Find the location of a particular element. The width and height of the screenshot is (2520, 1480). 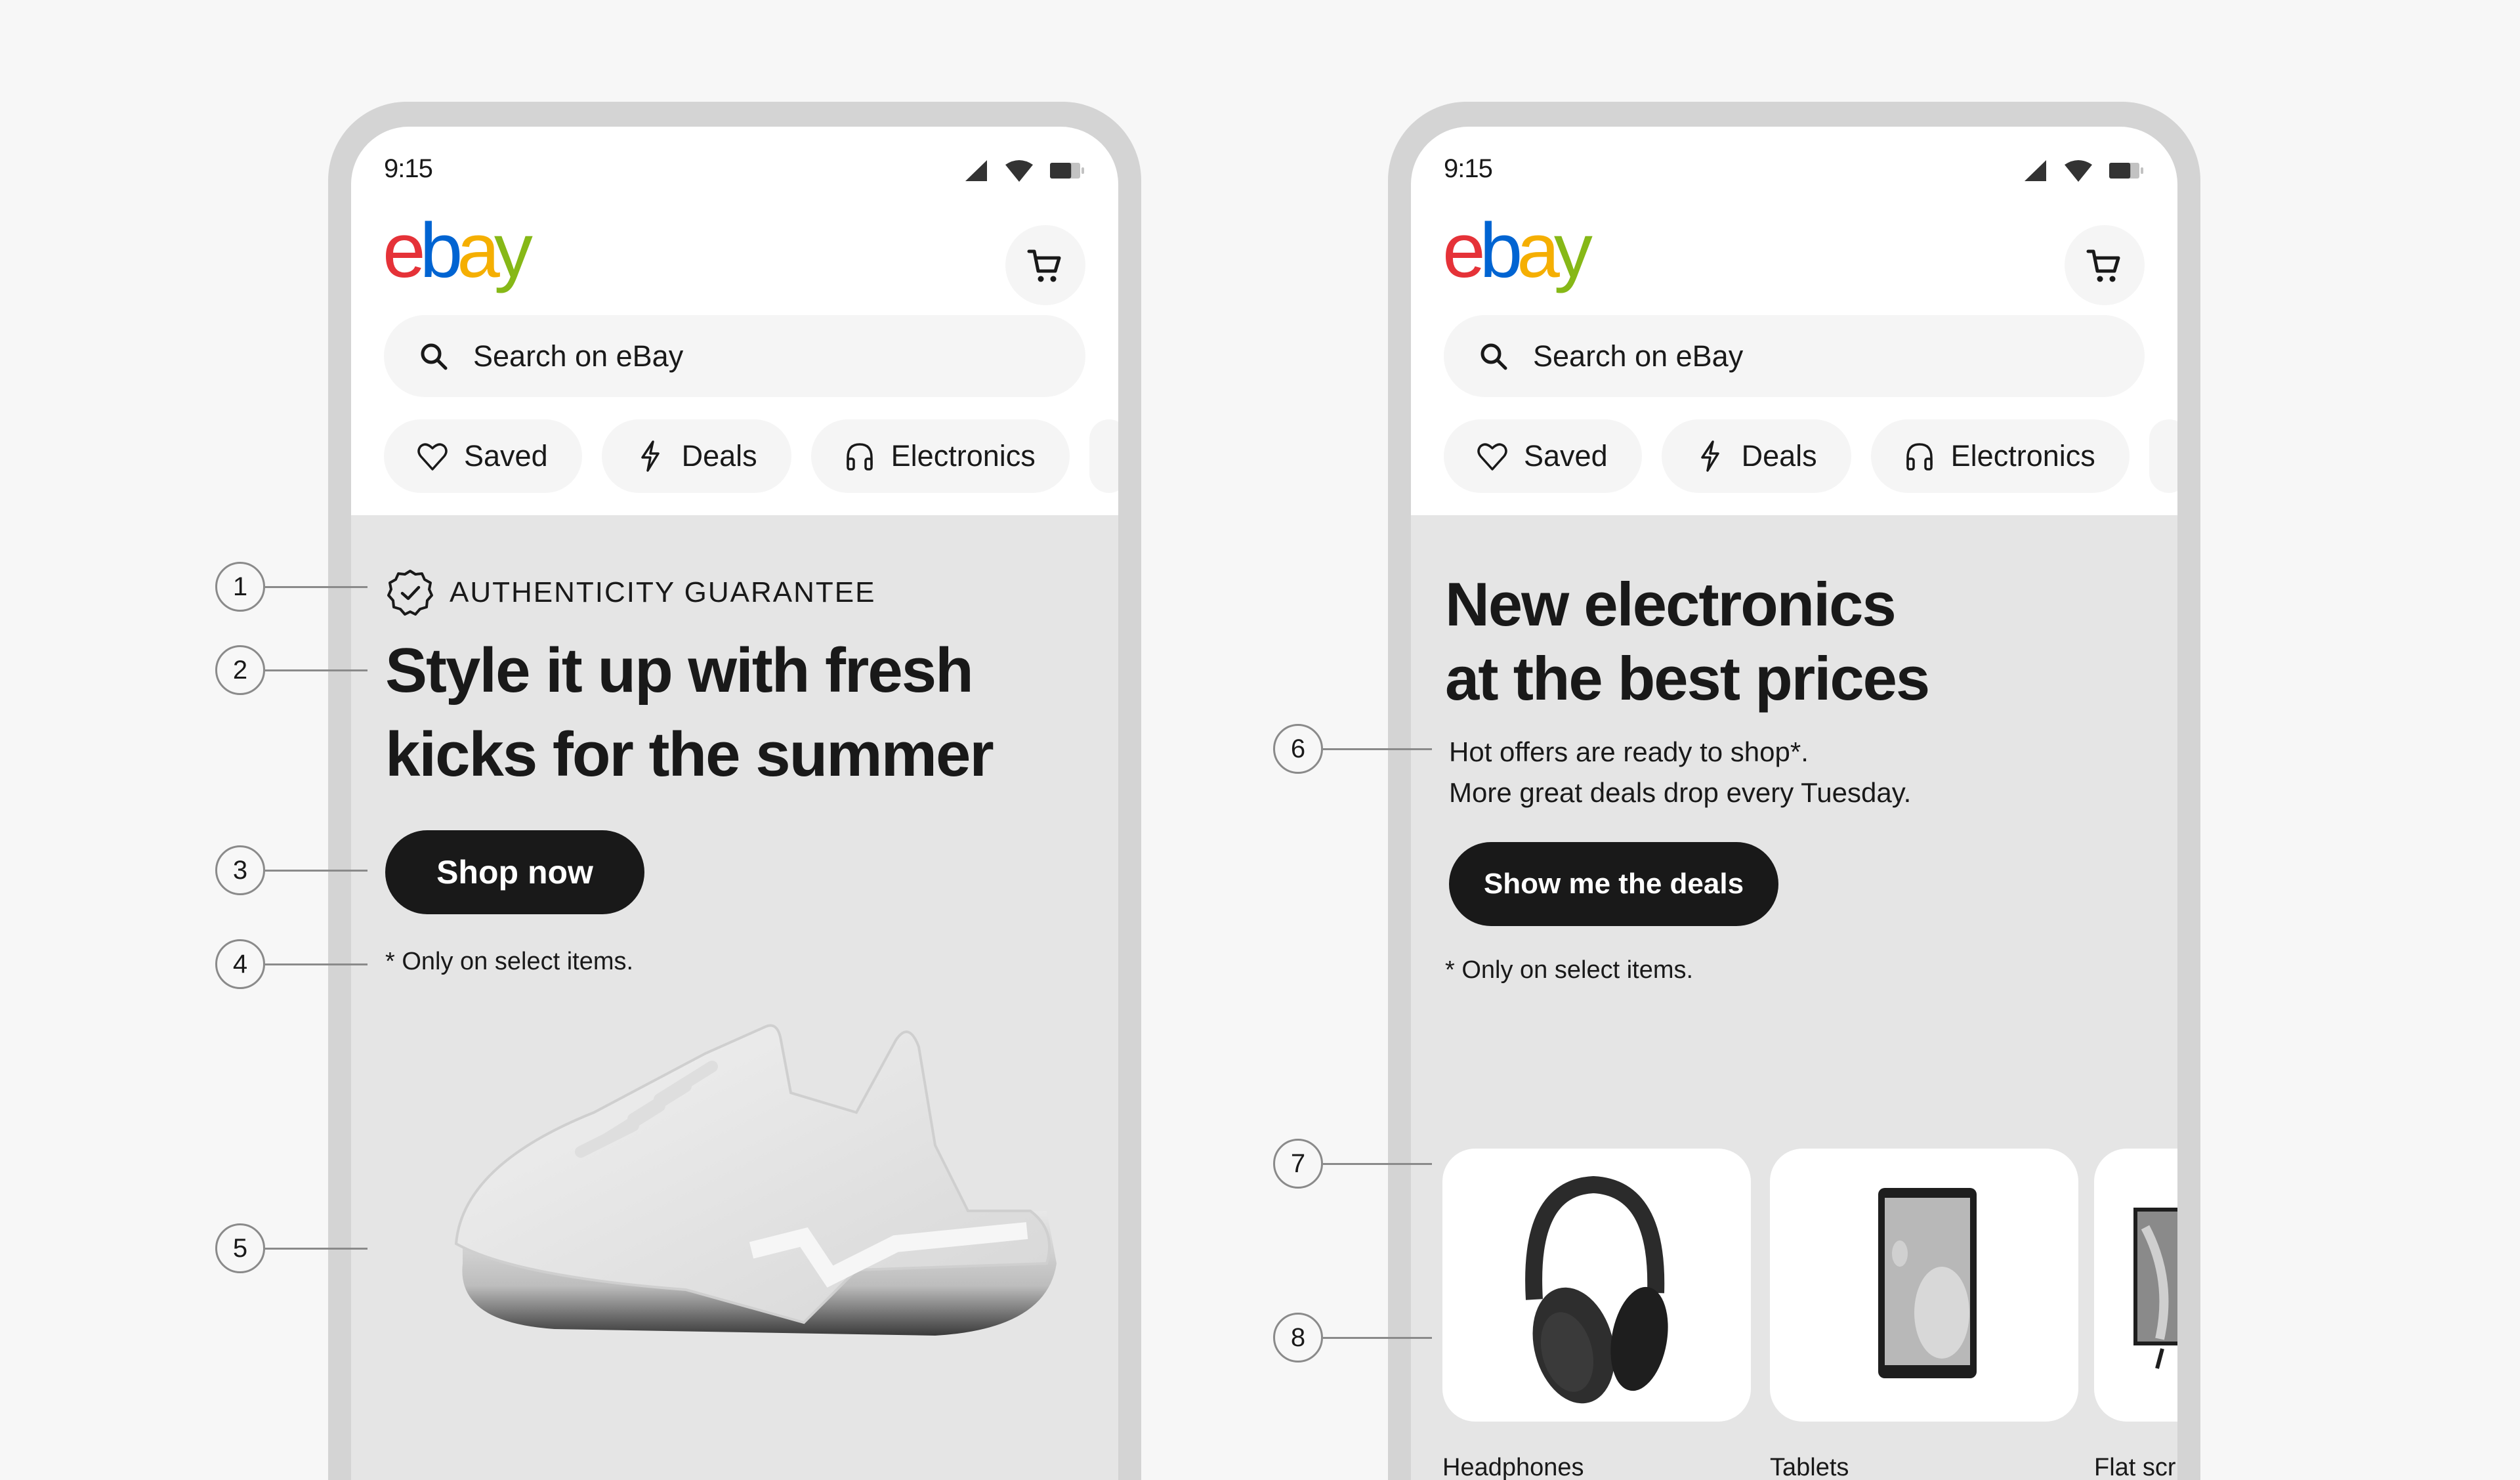

shop-now-button: Shop now is located at coordinates (514, 872).